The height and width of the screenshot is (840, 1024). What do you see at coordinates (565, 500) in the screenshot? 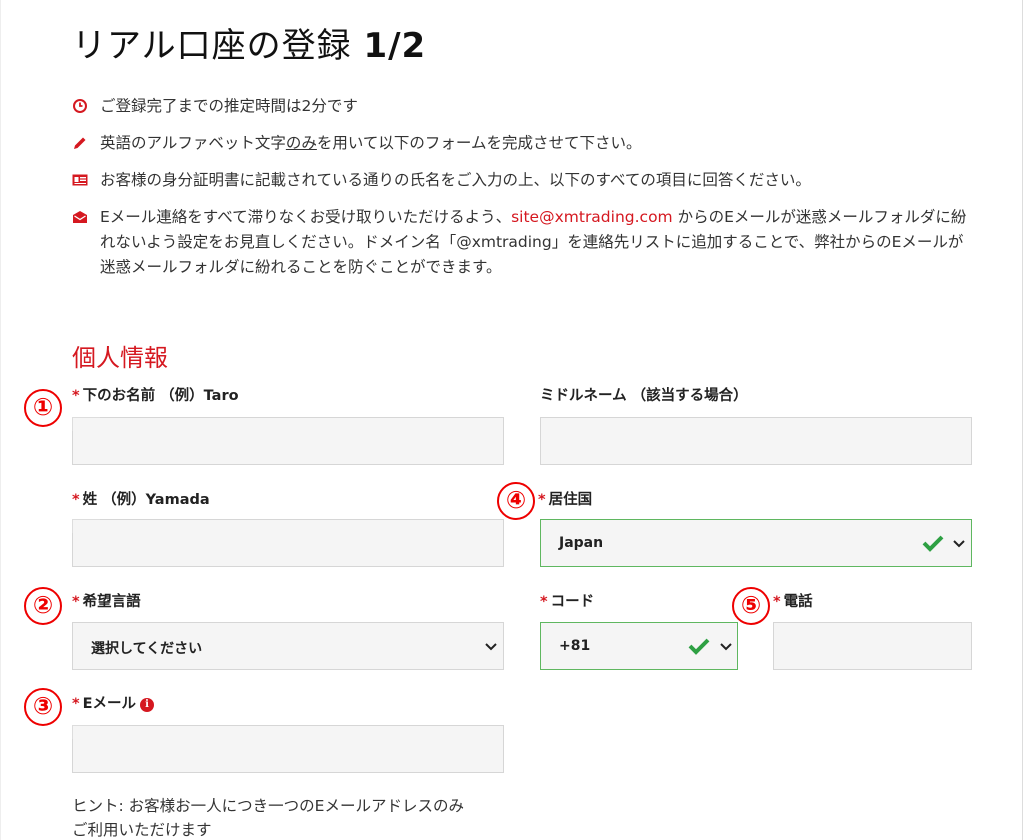
I see `country-label: * 居住国` at bounding box center [565, 500].